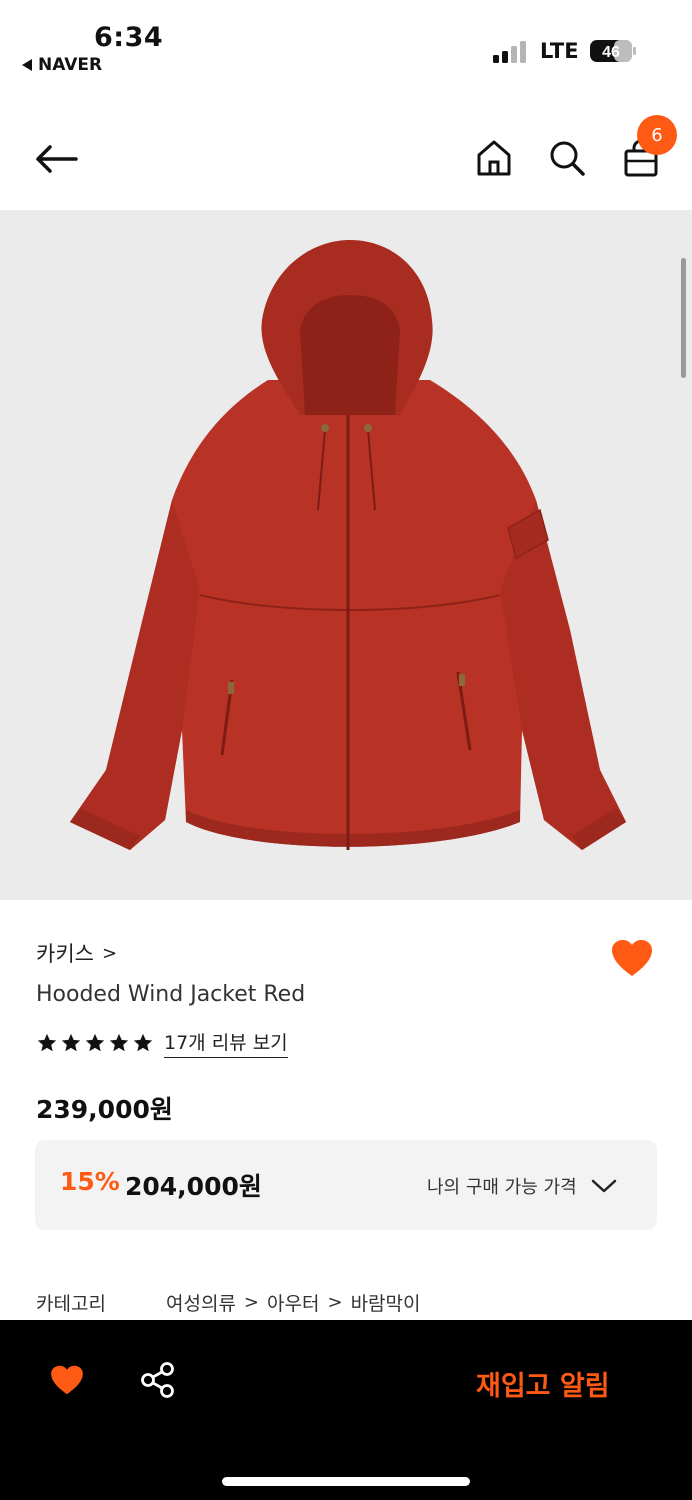  I want to click on back-triangle-icon, so click(27, 65).